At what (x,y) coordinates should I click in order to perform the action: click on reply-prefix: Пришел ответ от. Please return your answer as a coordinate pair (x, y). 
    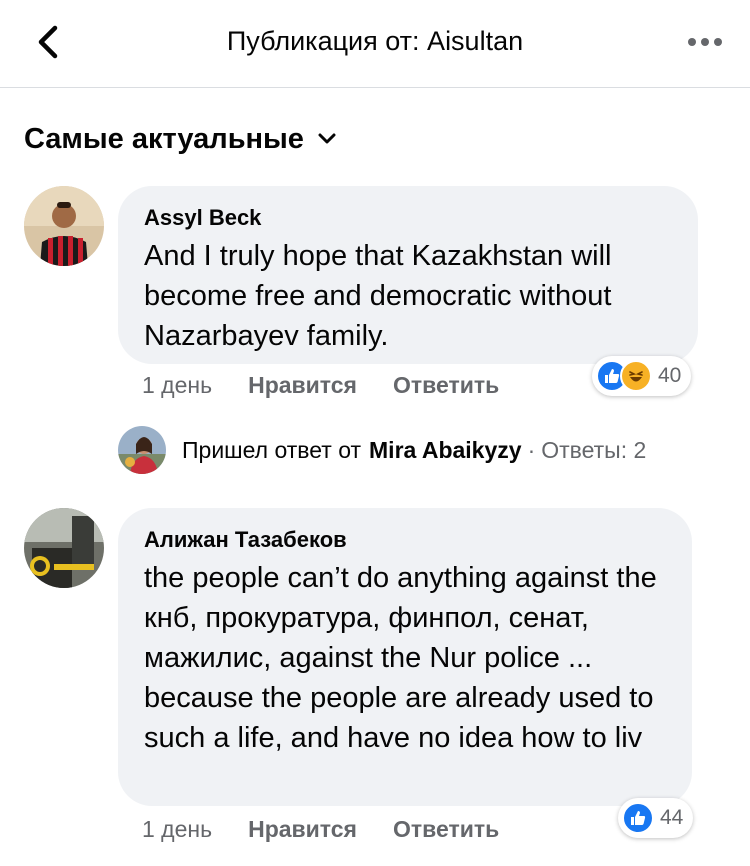
    Looking at the image, I should click on (272, 449).